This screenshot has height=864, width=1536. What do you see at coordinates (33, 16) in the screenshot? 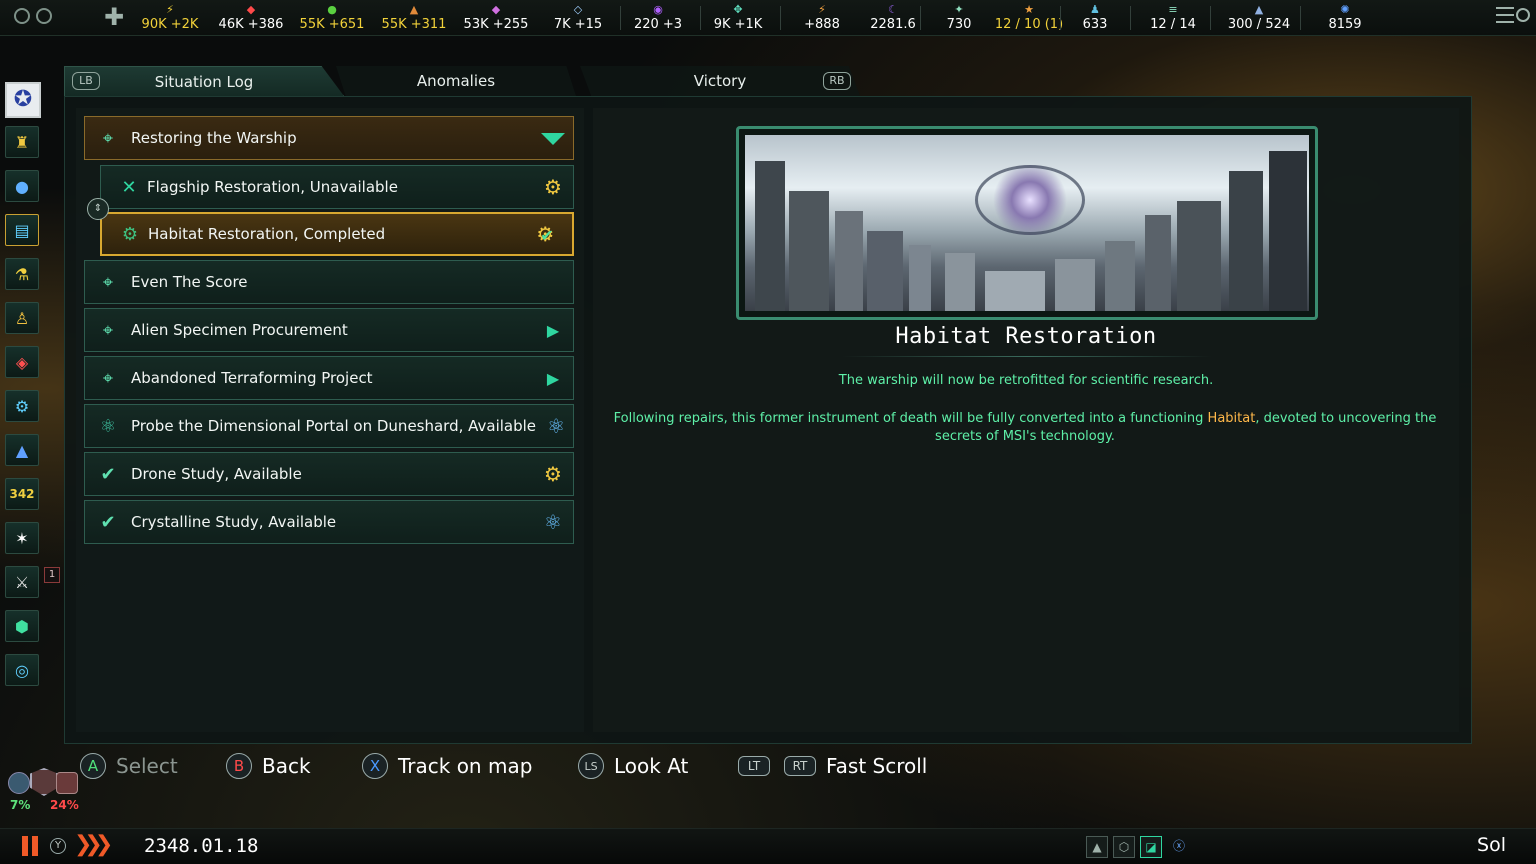
I see `top-left-icons` at bounding box center [33, 16].